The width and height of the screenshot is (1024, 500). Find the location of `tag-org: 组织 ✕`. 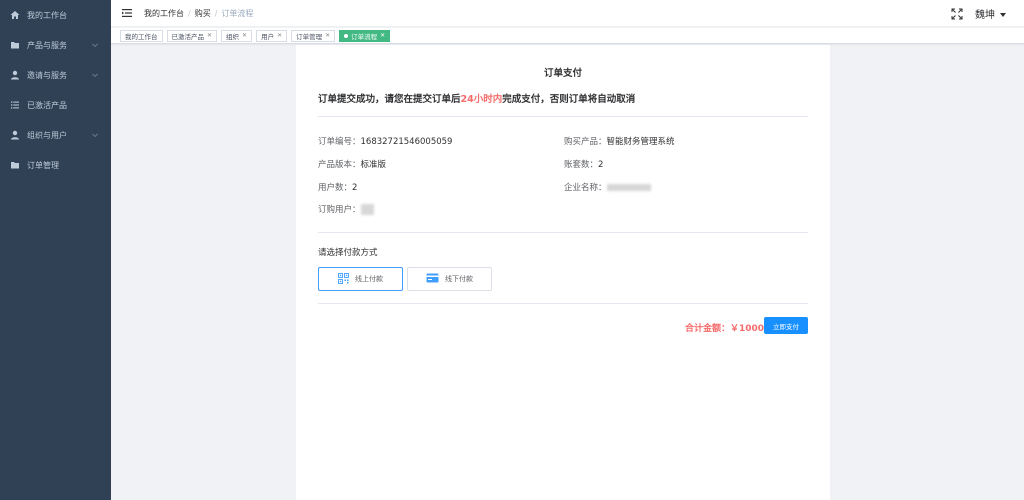

tag-org: 组织 ✕ is located at coordinates (237, 35).